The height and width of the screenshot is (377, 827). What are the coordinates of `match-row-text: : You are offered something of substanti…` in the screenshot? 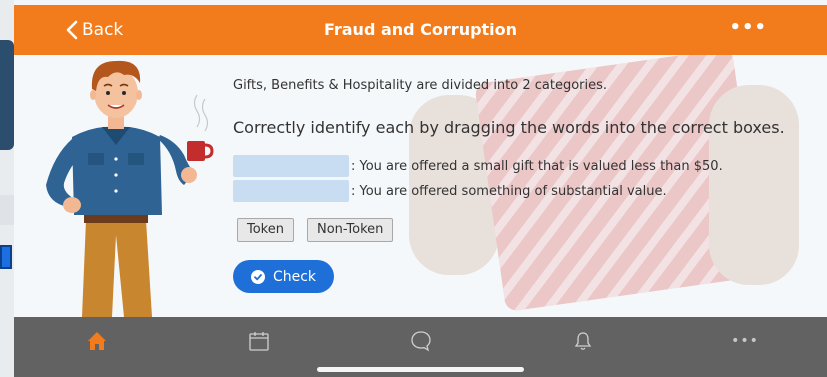 It's located at (509, 191).